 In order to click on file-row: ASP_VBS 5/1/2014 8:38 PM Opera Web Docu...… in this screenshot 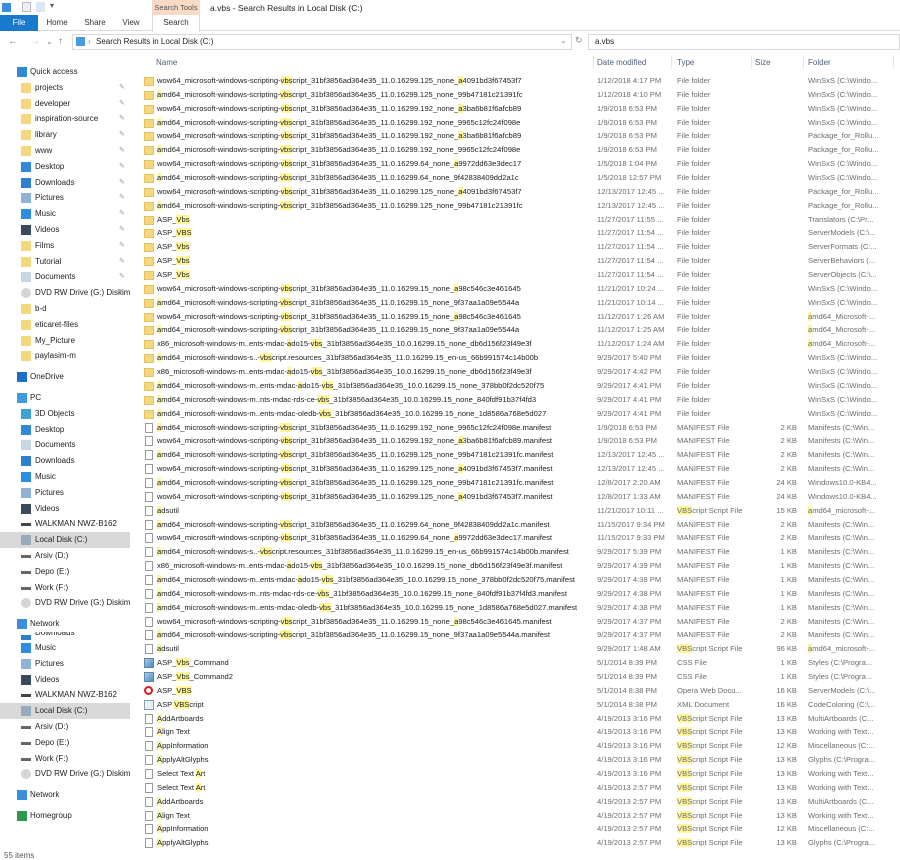, I will do `click(520, 691)`.